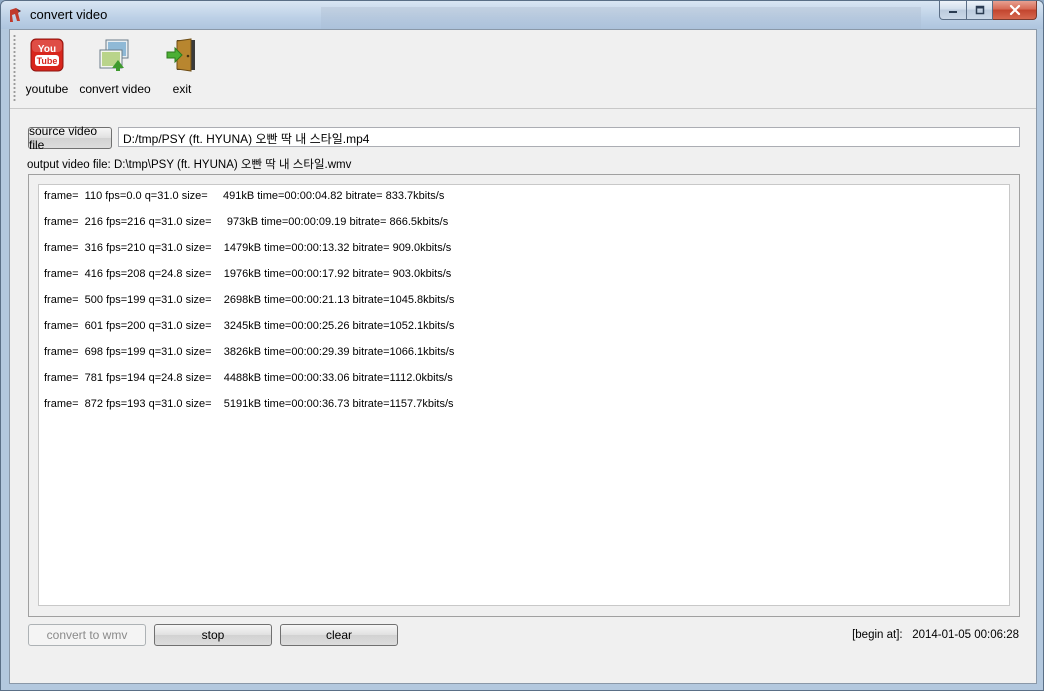 The height and width of the screenshot is (691, 1044). I want to click on close-button, so click(1015, 10).